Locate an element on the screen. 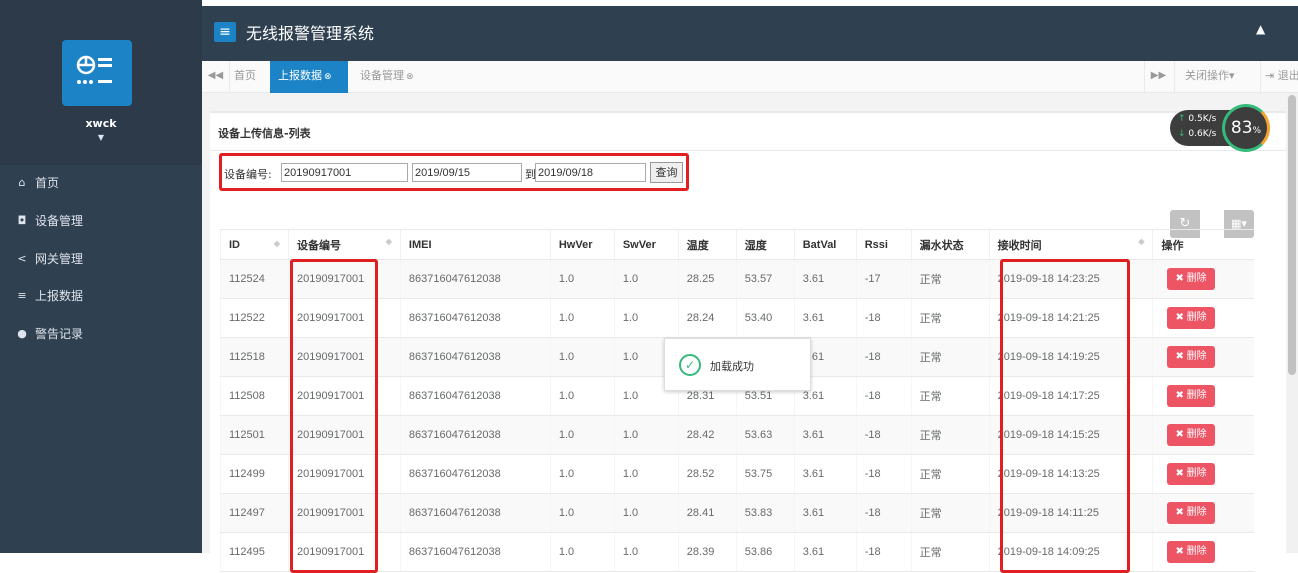 The height and width of the screenshot is (573, 1298). col-temp: 温度 is located at coordinates (707, 244).